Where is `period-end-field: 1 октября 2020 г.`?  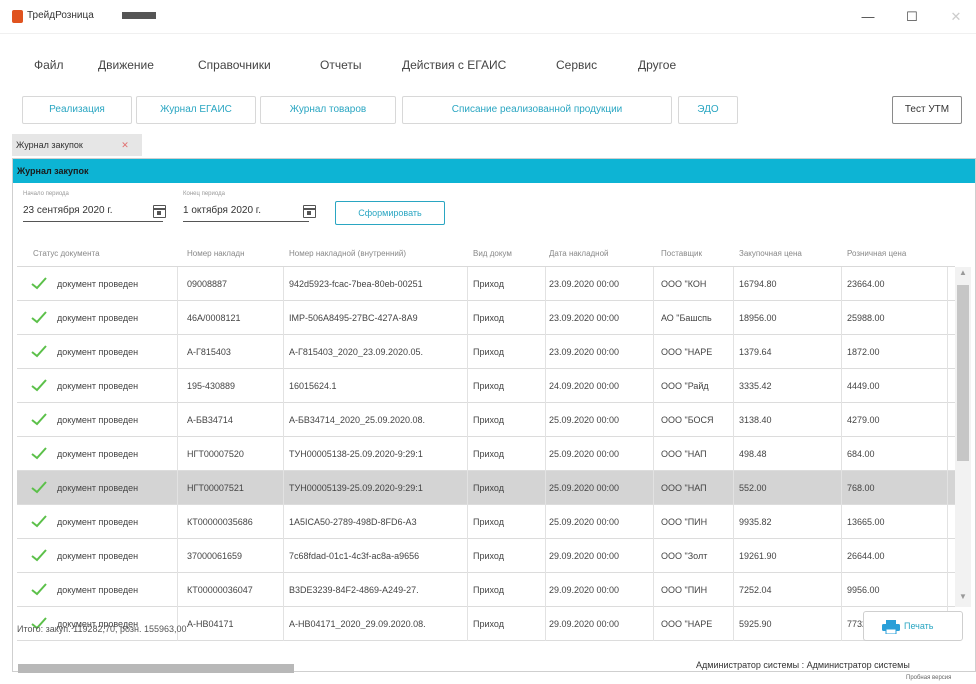
period-end-field: 1 октября 2020 г. is located at coordinates (222, 210).